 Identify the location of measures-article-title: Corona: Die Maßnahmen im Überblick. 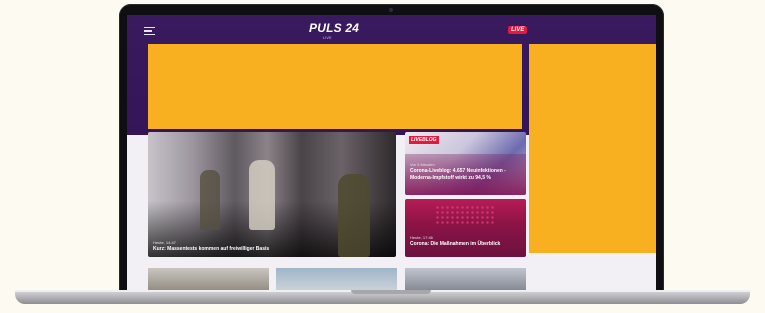
(464, 244).